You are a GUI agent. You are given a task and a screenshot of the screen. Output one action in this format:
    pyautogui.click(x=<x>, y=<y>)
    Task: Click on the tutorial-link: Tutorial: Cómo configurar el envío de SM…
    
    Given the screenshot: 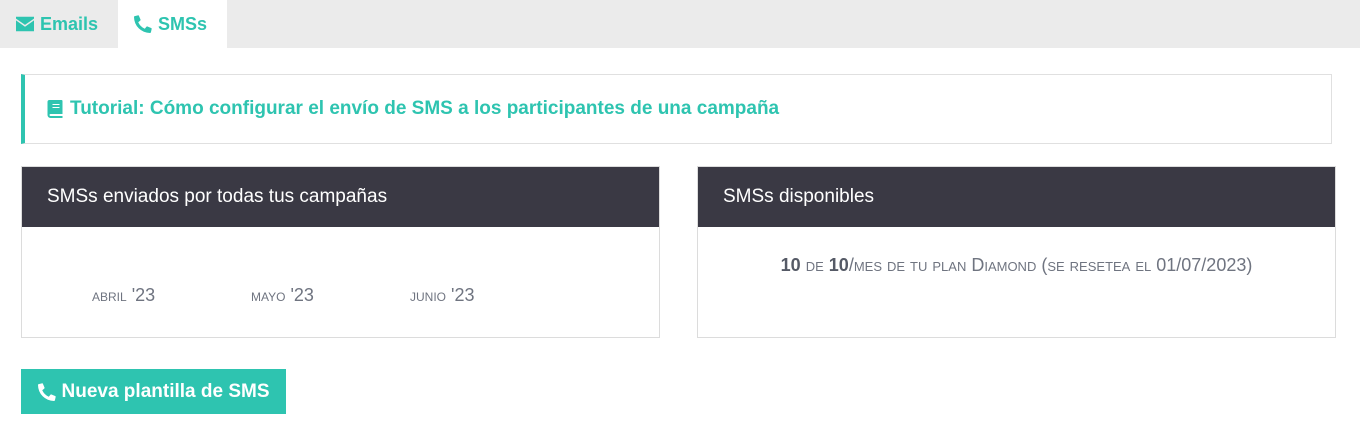 What is the action you would take?
    pyautogui.click(x=424, y=109)
    